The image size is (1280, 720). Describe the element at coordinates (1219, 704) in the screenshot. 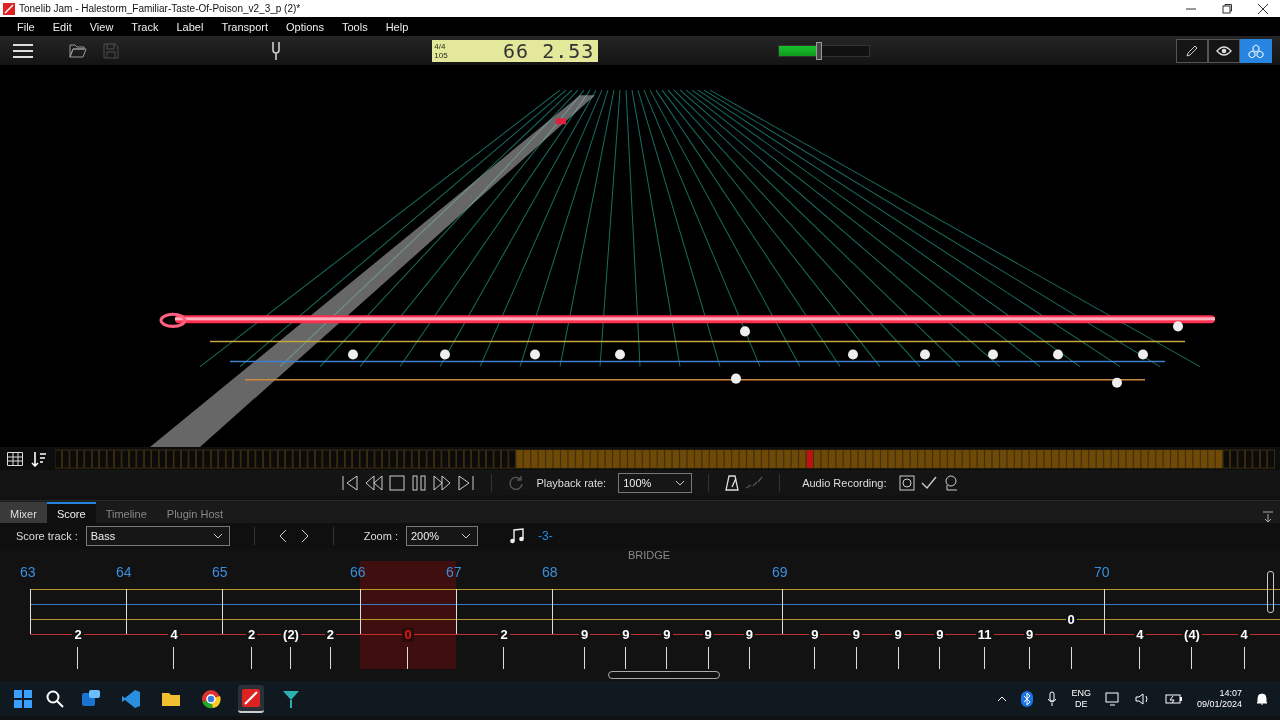

I see `clock-date: 09/01/2024` at that location.